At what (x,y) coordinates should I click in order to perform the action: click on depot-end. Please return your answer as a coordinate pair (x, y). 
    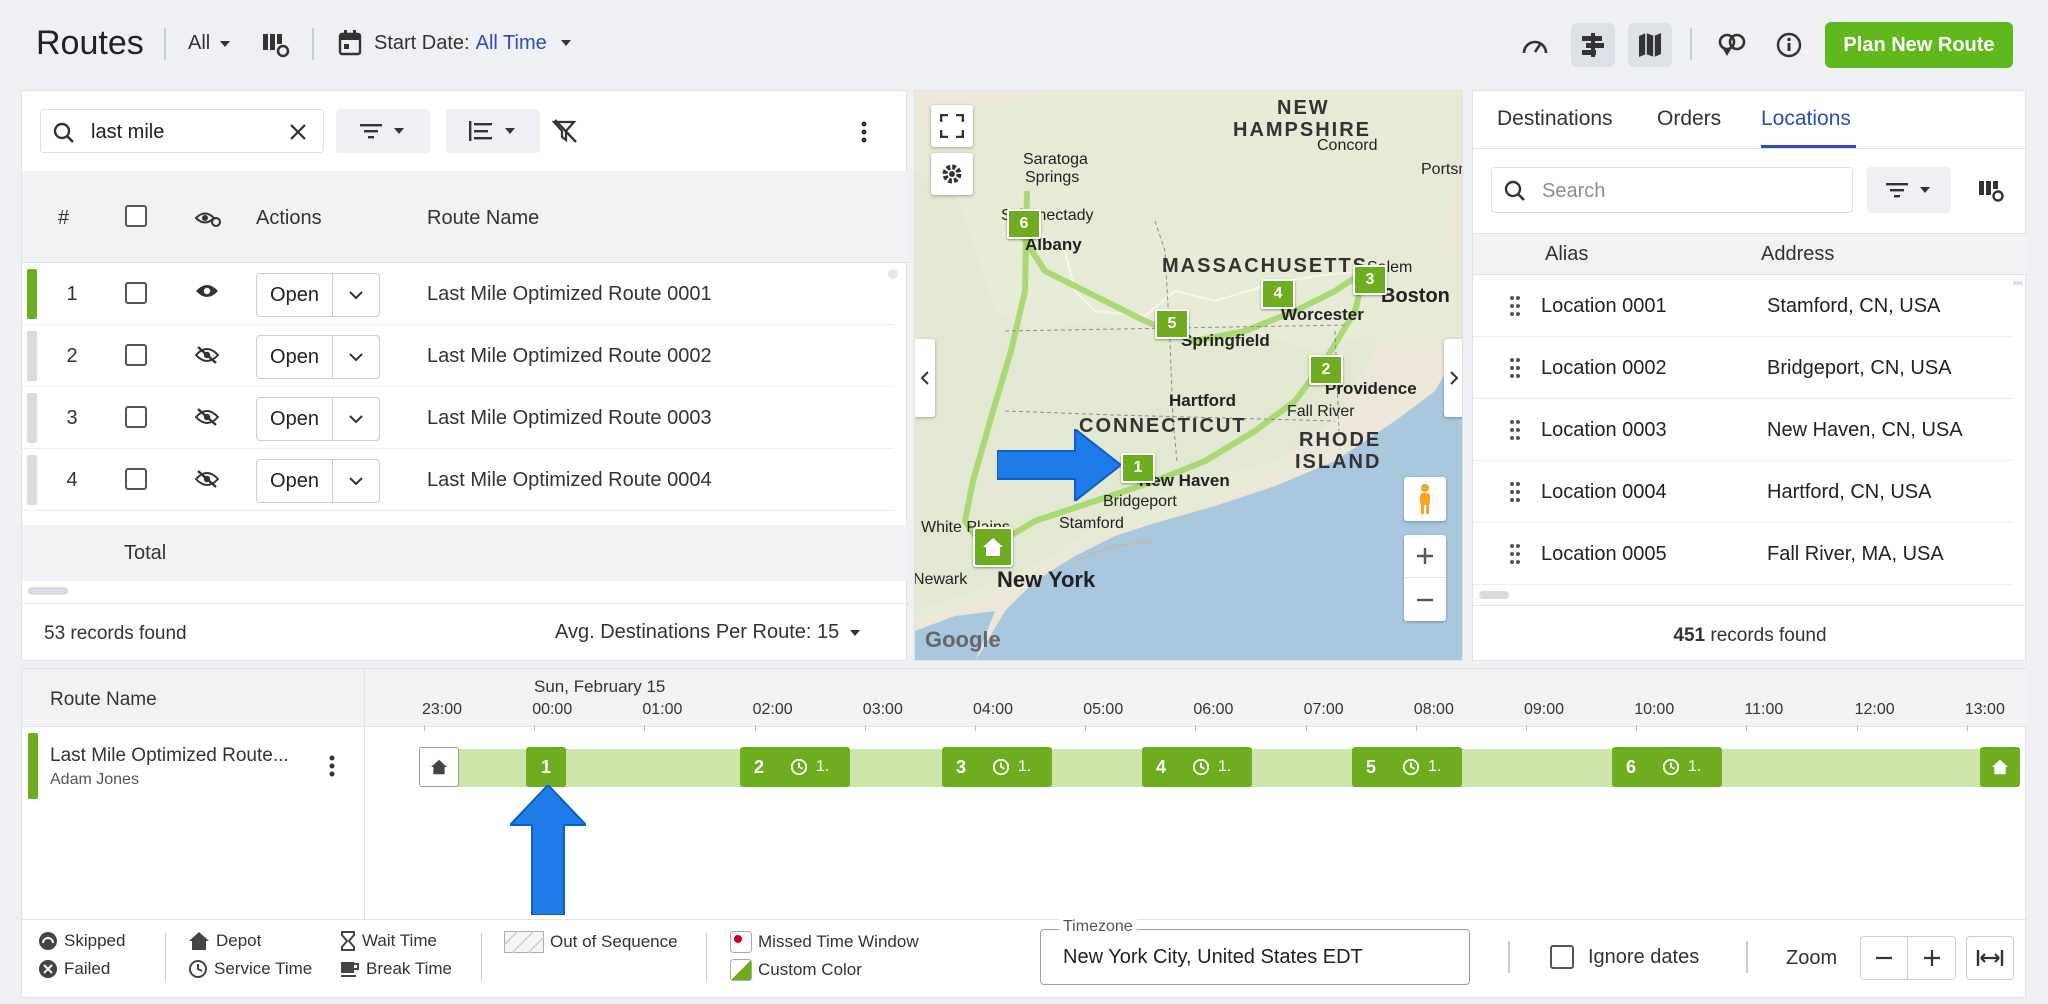
    Looking at the image, I should click on (2000, 767).